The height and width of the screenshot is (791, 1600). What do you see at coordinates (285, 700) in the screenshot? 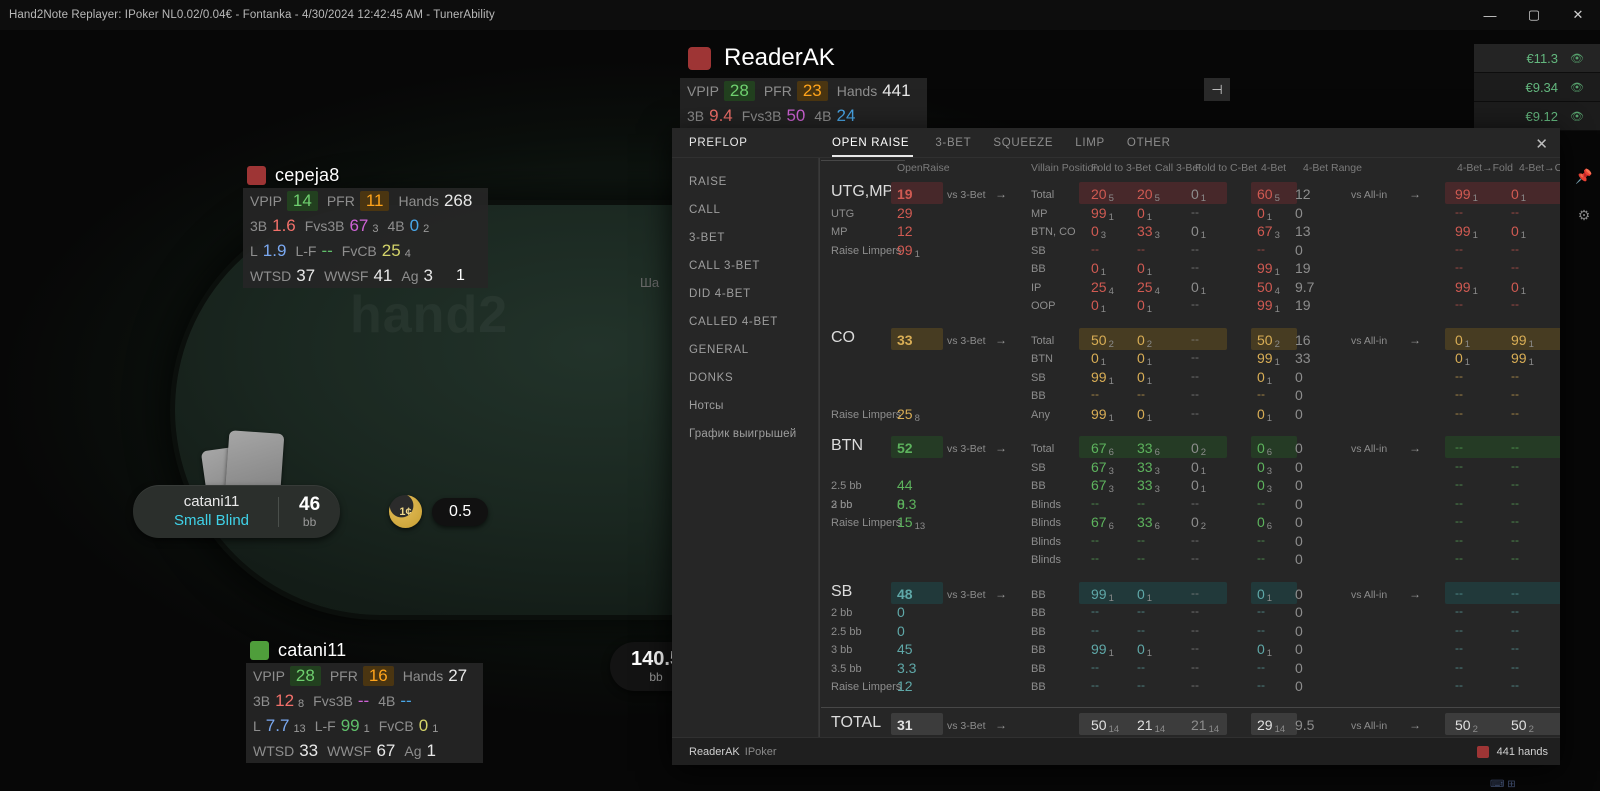
I see `hud-stat-value: 12` at bounding box center [285, 700].